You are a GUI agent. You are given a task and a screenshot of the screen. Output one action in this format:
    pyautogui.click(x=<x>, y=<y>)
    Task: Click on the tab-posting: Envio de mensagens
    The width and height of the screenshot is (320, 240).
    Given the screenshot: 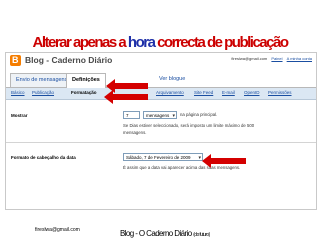 What is the action you would take?
    pyautogui.click(x=42, y=80)
    